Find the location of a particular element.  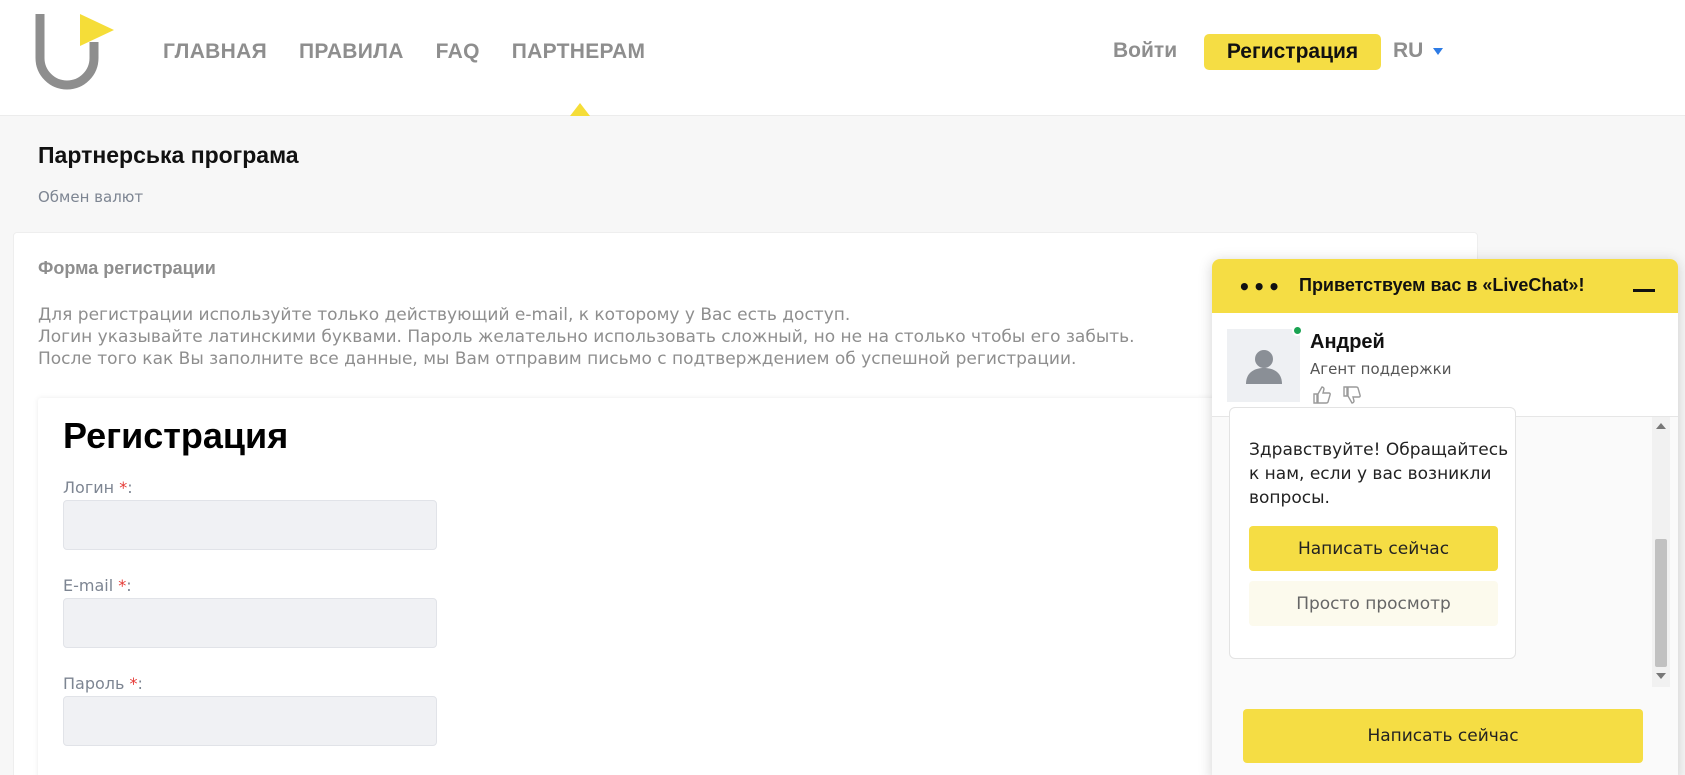

just-browse-button: Просто просмотр is located at coordinates (1373, 603).